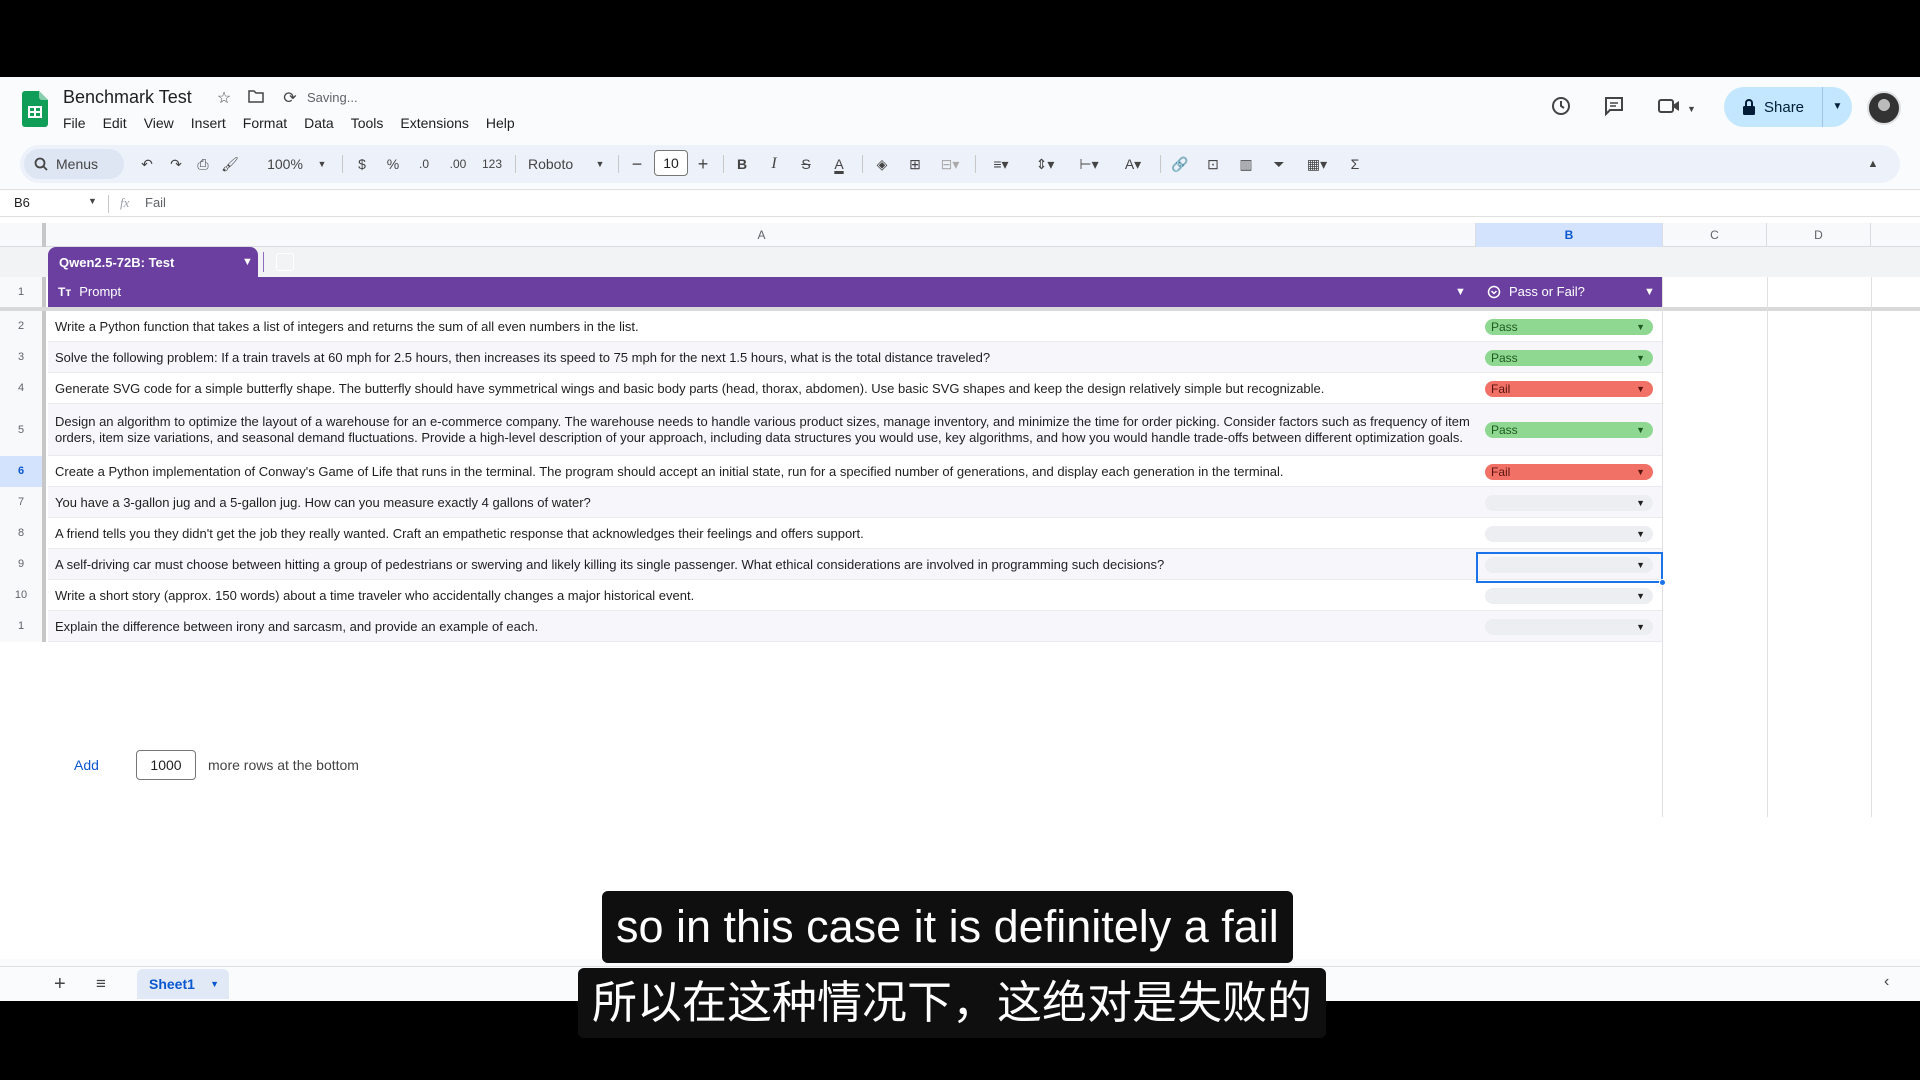 The image size is (1920, 1080). I want to click on row-number: 4, so click(23, 388).